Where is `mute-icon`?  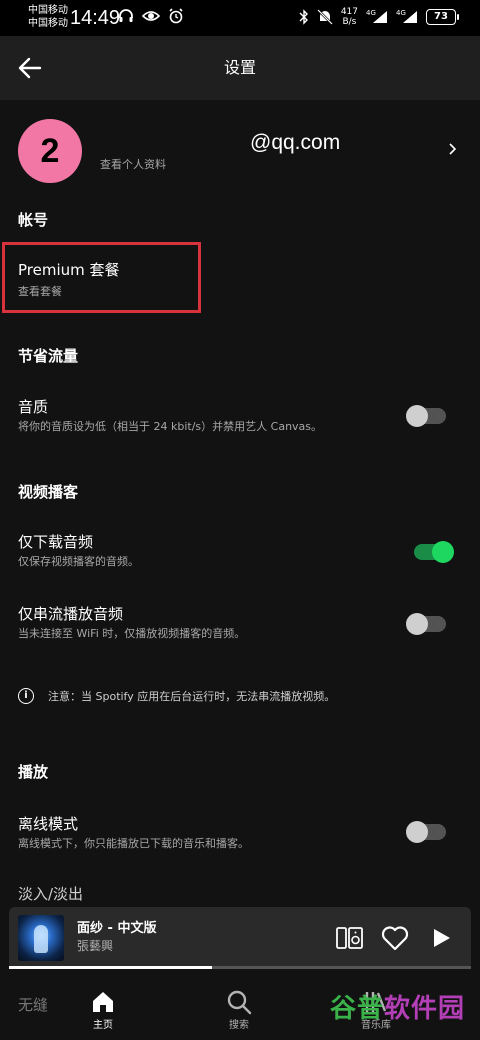
mute-icon is located at coordinates (324, 17).